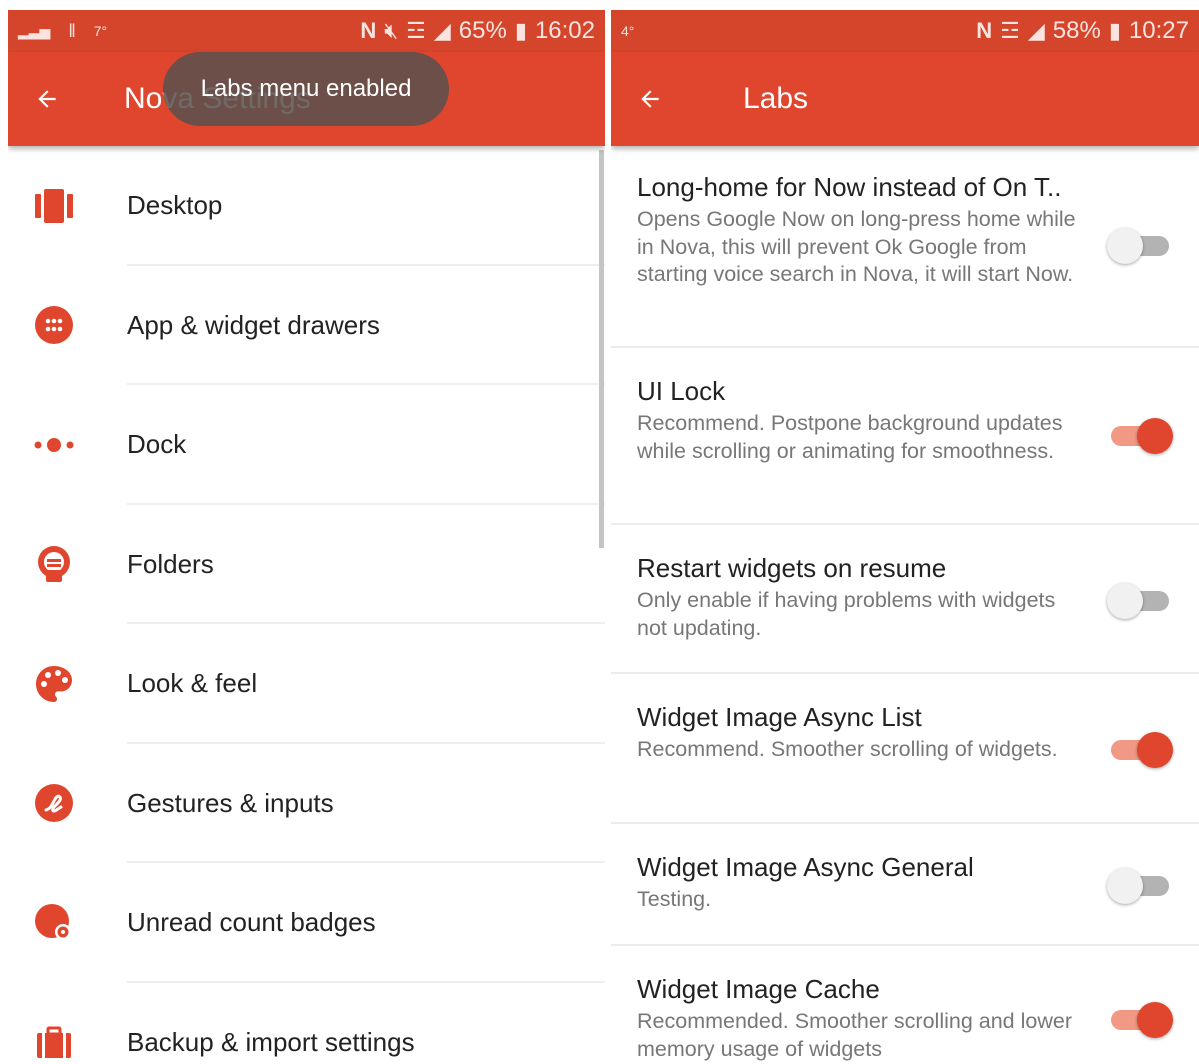  Describe the element at coordinates (1076, 30) in the screenshot. I see `battery-percent: 58%` at that location.